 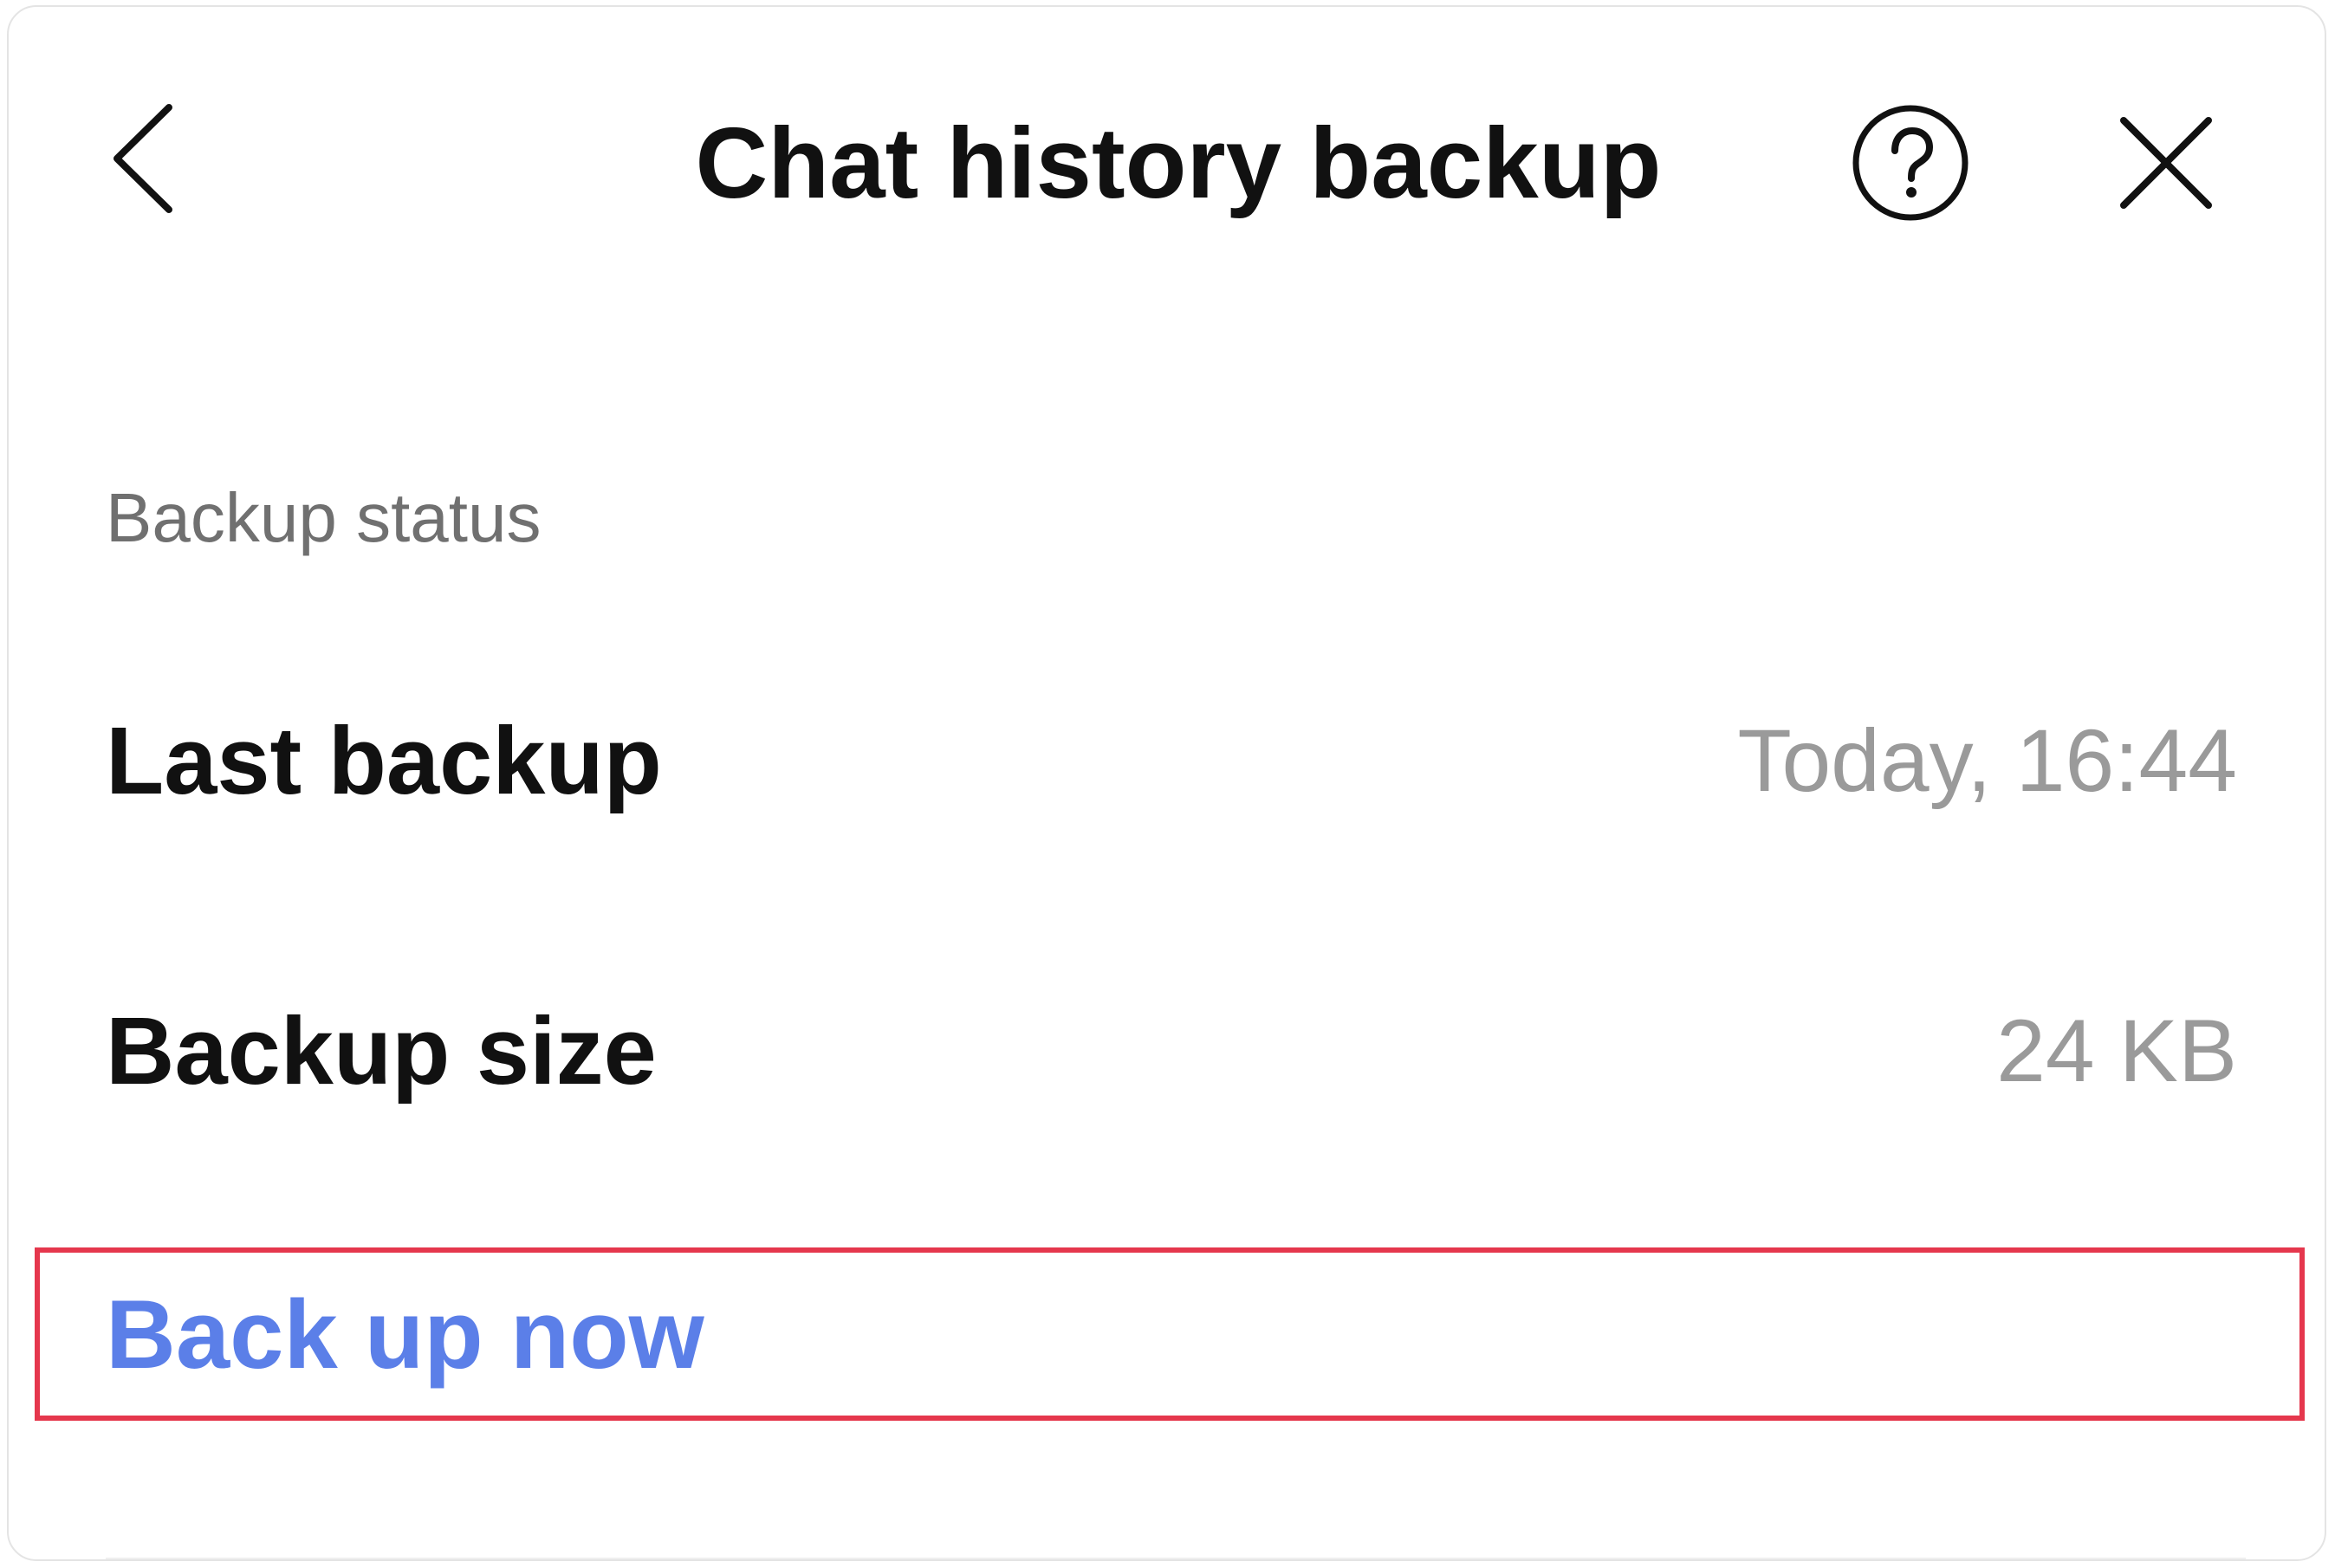 I want to click on backup-size-label: Backup size, so click(x=381, y=1051).